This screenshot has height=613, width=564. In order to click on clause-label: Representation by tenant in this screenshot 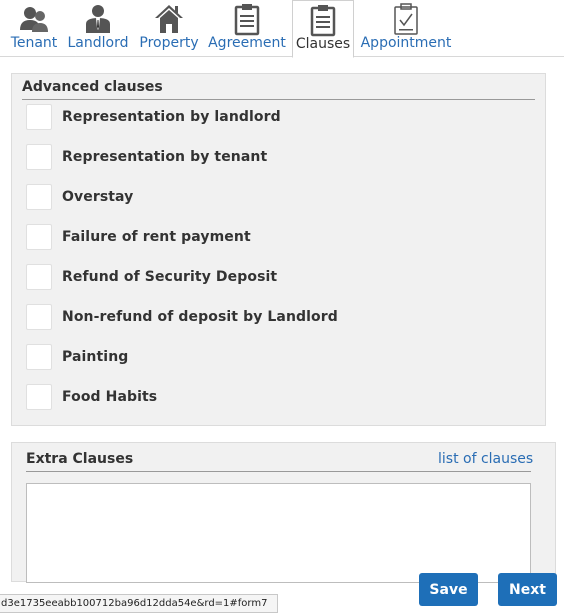, I will do `click(165, 157)`.